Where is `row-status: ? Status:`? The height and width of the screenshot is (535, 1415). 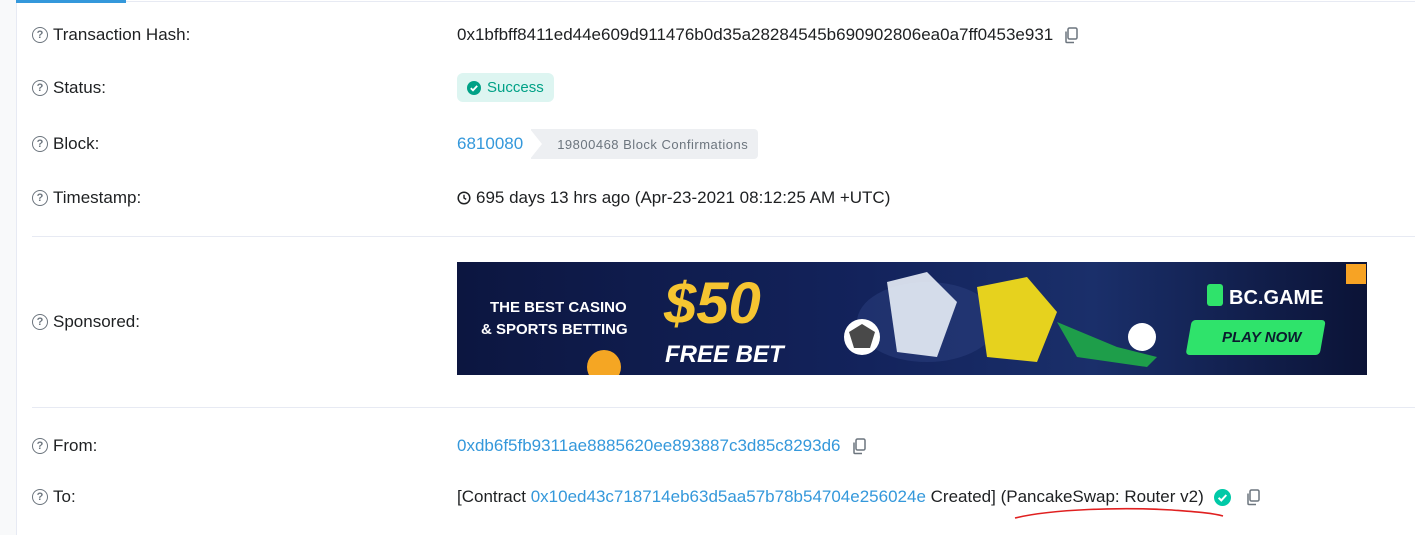 row-status: ? Status: is located at coordinates (723, 88).